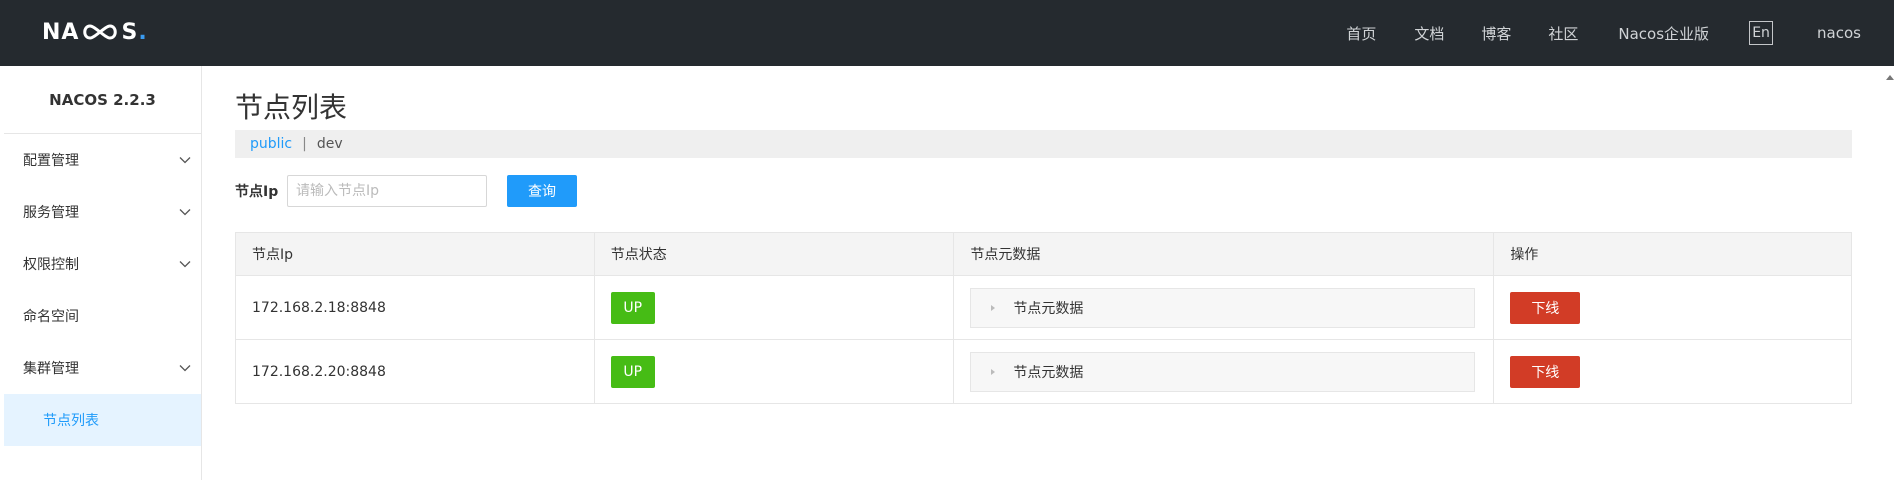  Describe the element at coordinates (1563, 33) in the screenshot. I see `nav-community: 社区` at that location.